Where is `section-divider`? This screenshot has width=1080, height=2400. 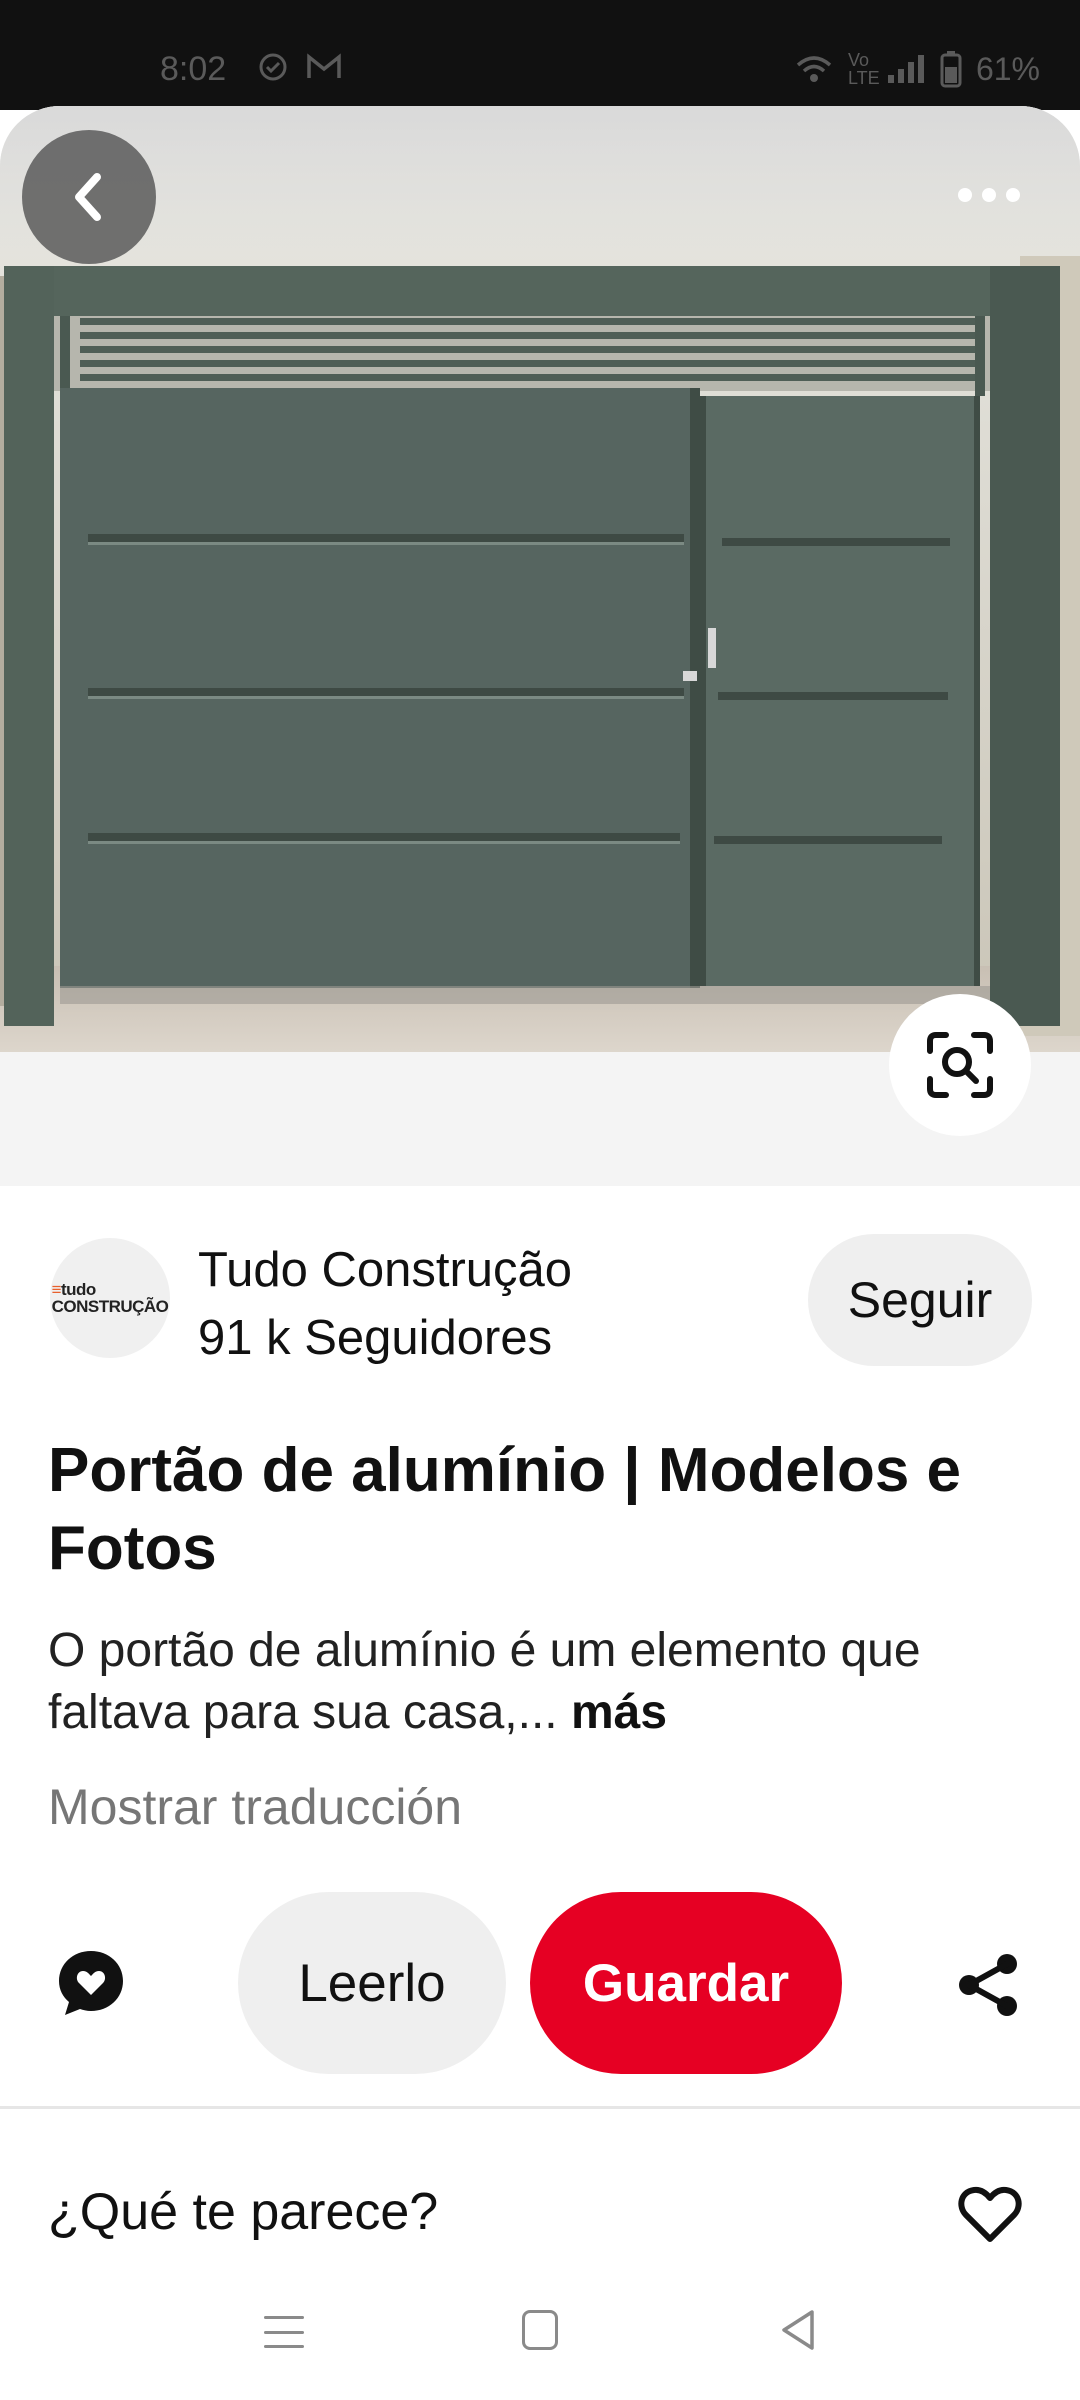 section-divider is located at coordinates (540, 2107).